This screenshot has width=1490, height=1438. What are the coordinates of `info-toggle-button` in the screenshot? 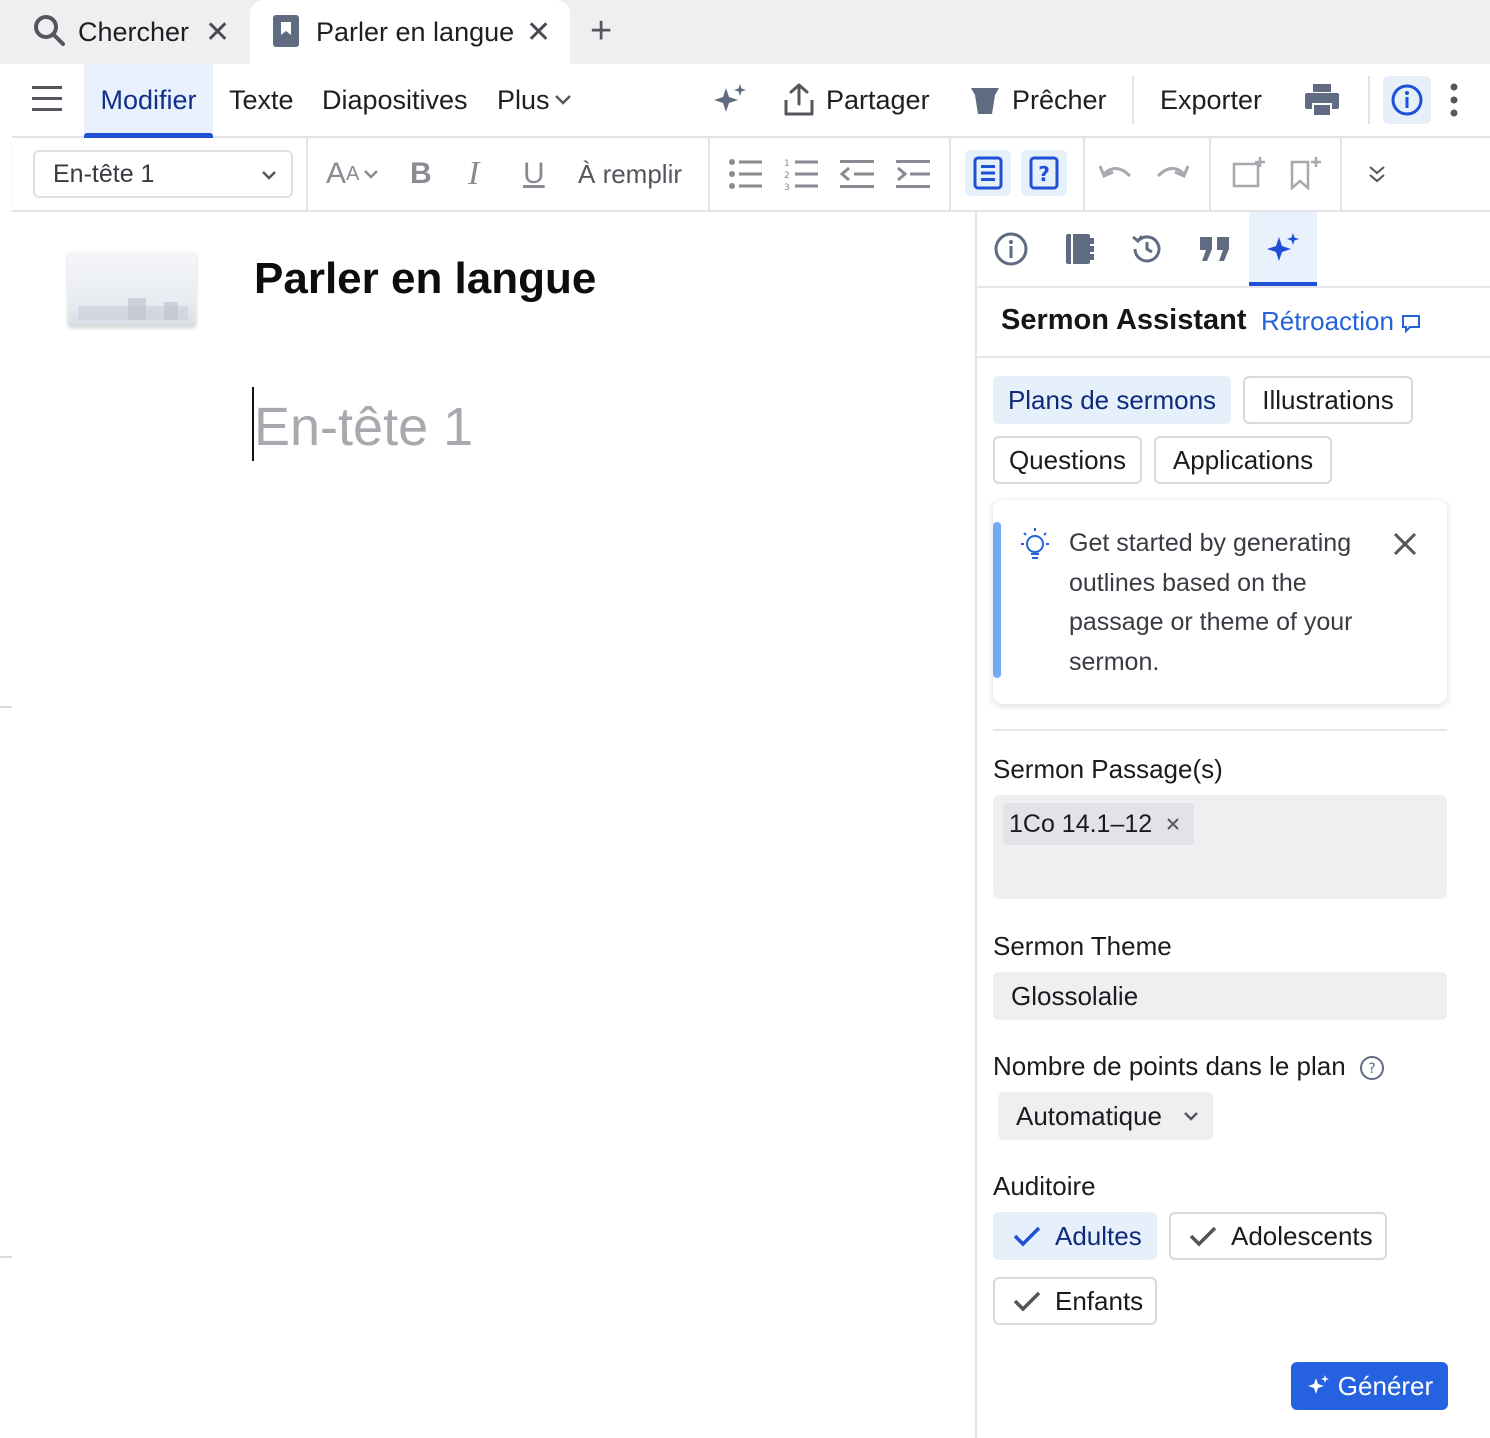 It's located at (1407, 100).